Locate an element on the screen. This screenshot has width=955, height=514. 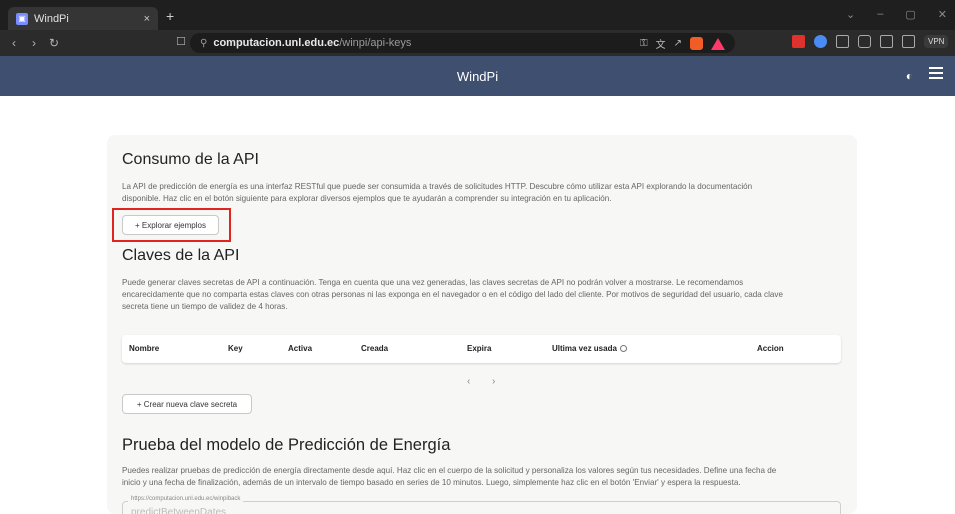
endpoint-label: https://computacion.unl.edu.ec/winpiback is located at coordinates (186, 499).